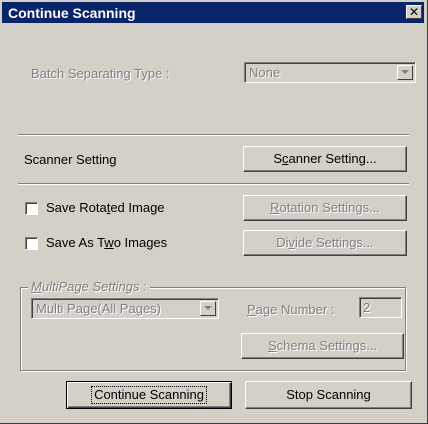 The width and height of the screenshot is (428, 424). I want to click on close-button: ✕, so click(414, 12).